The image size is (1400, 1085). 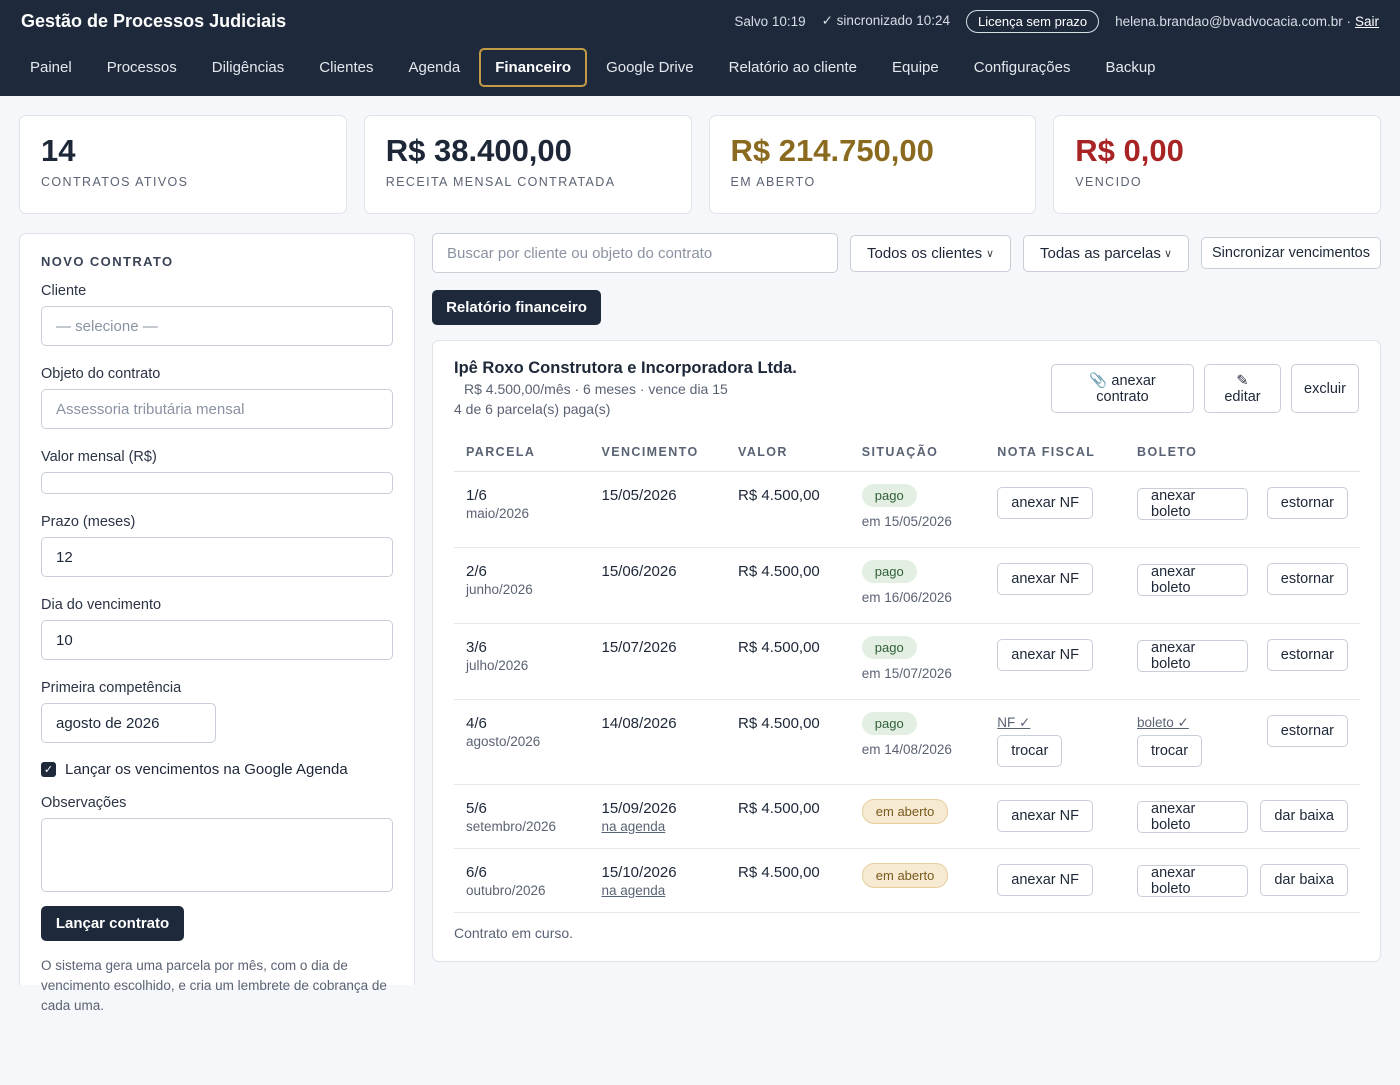 What do you see at coordinates (217, 409) in the screenshot?
I see `object-input: Assessoria tributária mensal` at bounding box center [217, 409].